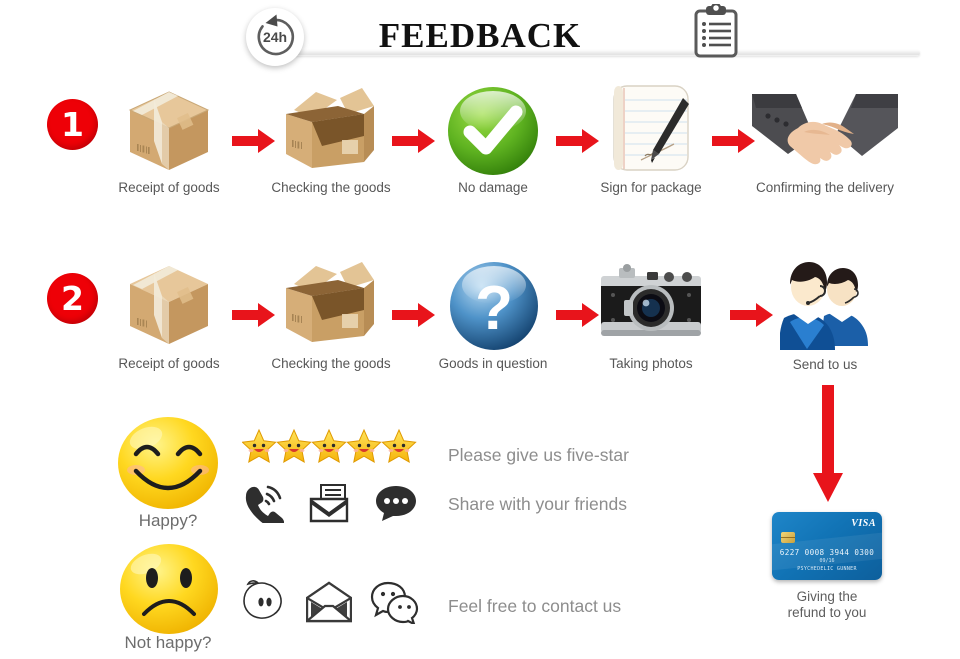  I want to click on flow1-step-3: No damage, so click(493, 142).